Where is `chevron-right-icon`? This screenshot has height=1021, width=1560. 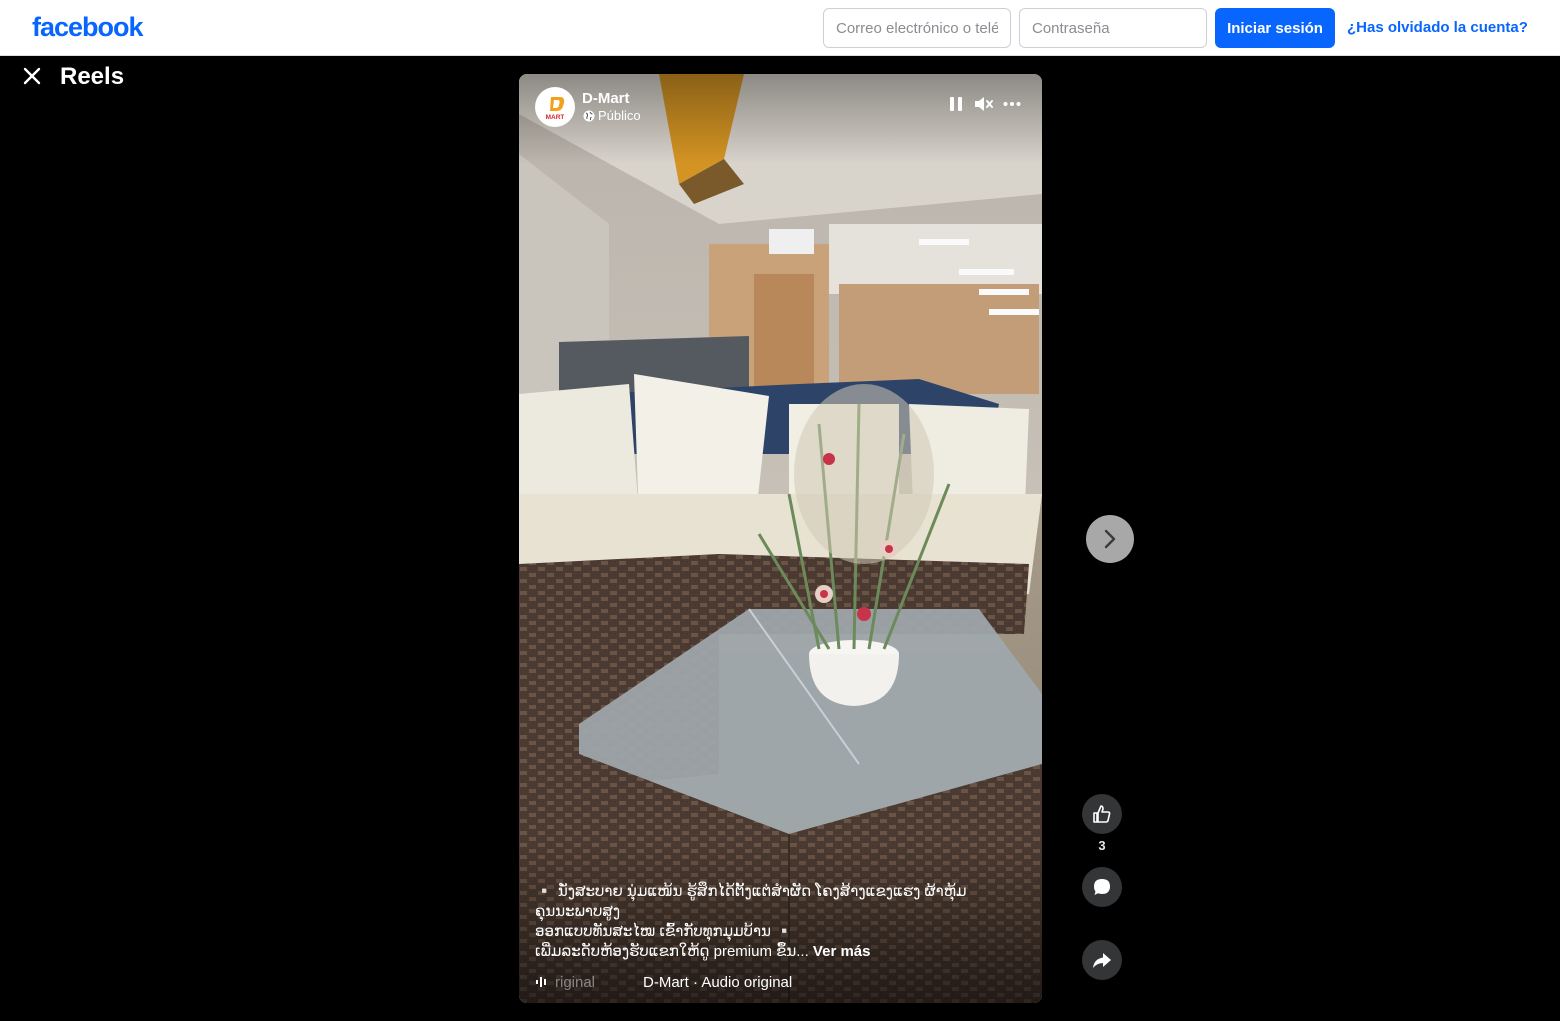 chevron-right-icon is located at coordinates (1110, 539).